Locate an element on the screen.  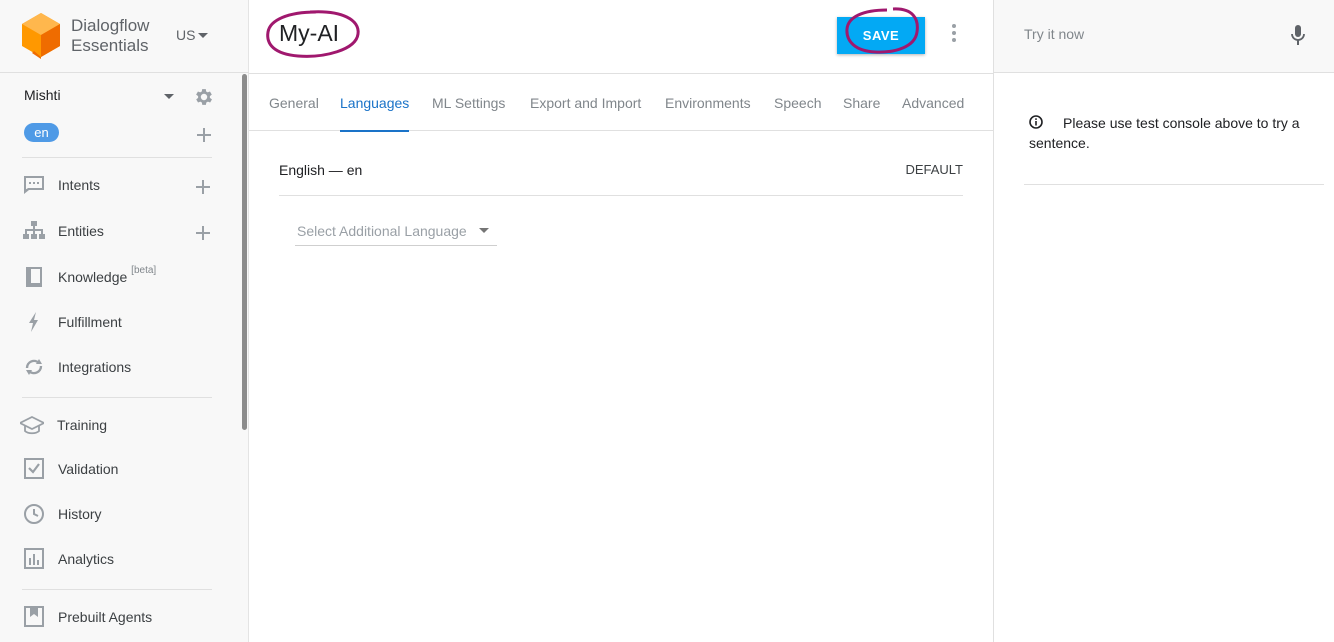
sidebar-item-label: Training is located at coordinates (82, 425).